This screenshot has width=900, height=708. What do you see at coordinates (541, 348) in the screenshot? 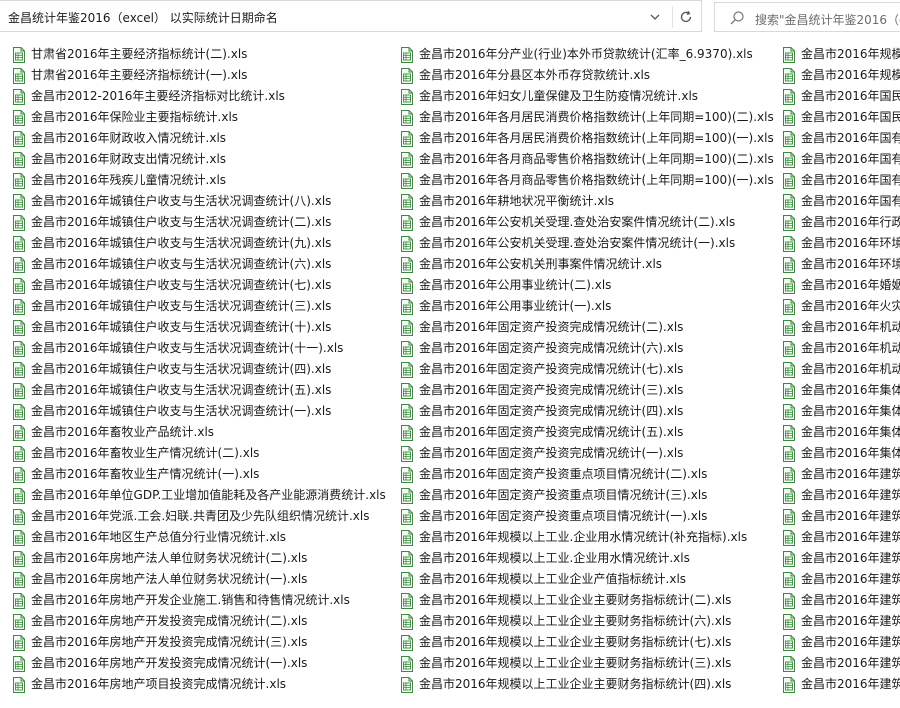
I see `file-item: 金昌市2016年固定资产投资完成情况统计(六).xls` at bounding box center [541, 348].